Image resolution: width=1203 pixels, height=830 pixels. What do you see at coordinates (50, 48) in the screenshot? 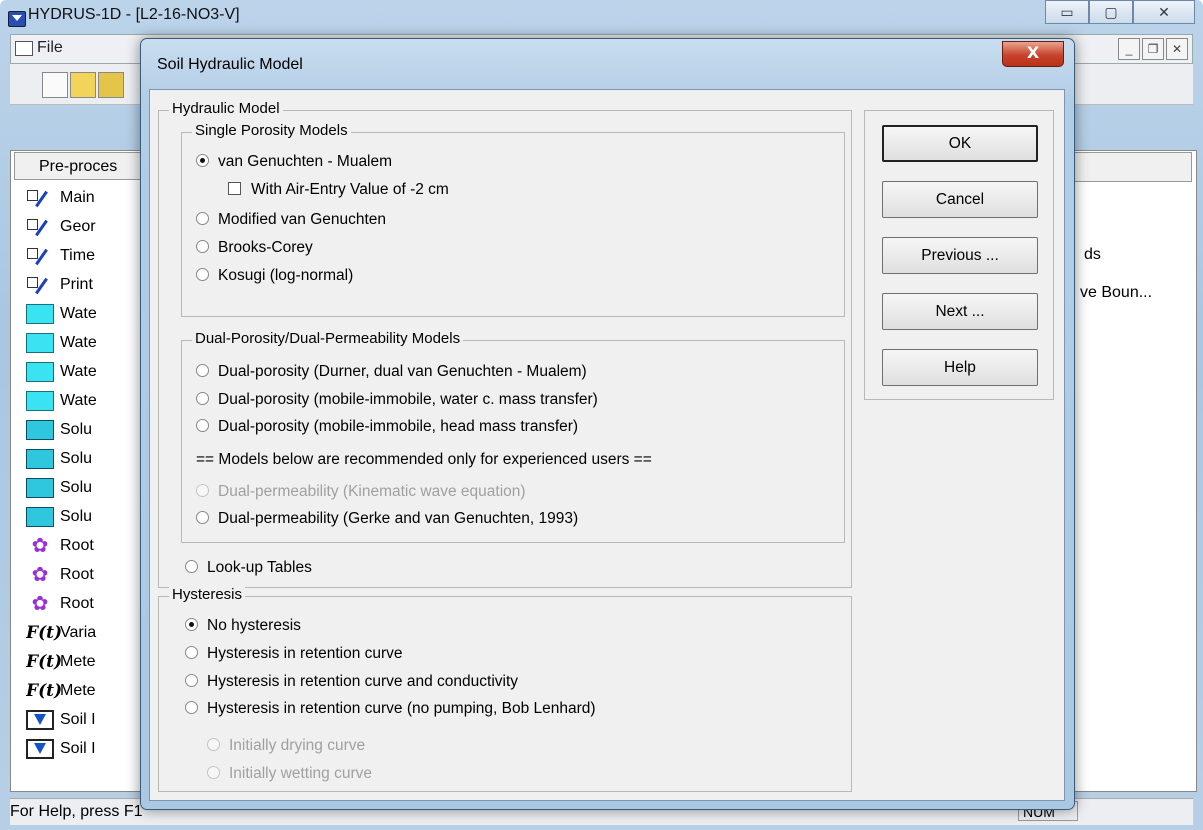
I see `menu-file: File` at bounding box center [50, 48].